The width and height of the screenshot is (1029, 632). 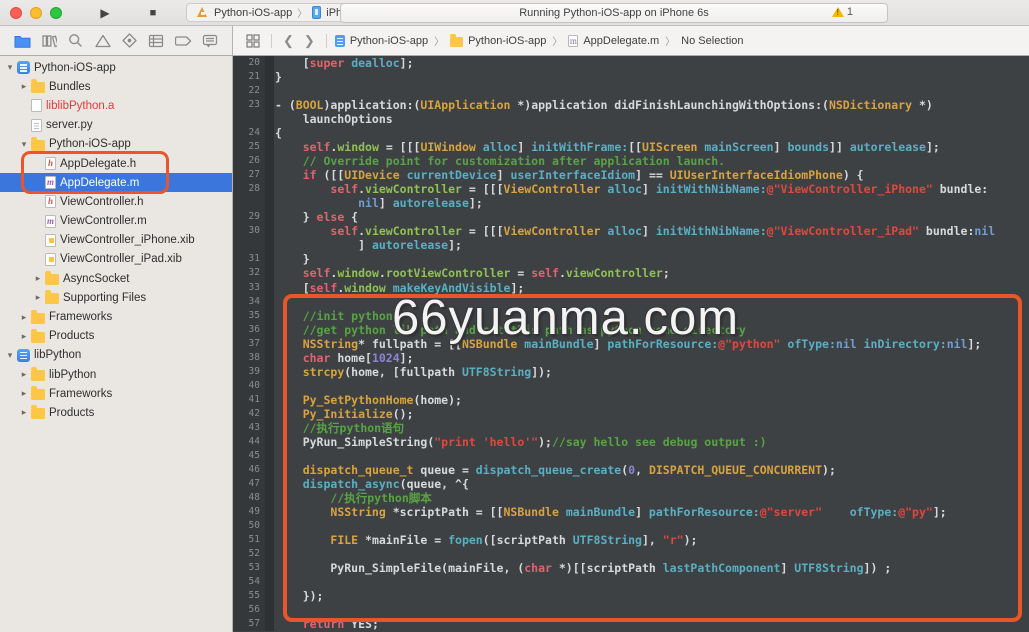 I want to click on line-number: 24, so click(x=249, y=133).